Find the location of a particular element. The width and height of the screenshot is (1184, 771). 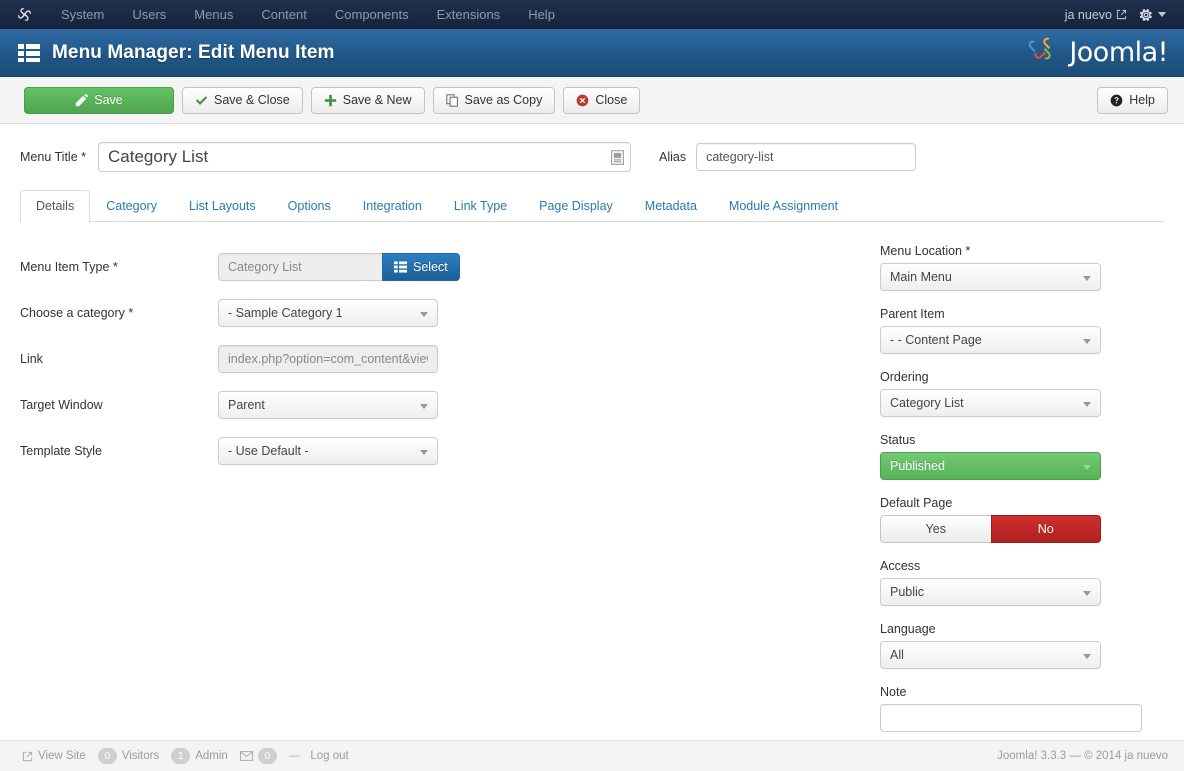

status-value: Published is located at coordinates (917, 466).